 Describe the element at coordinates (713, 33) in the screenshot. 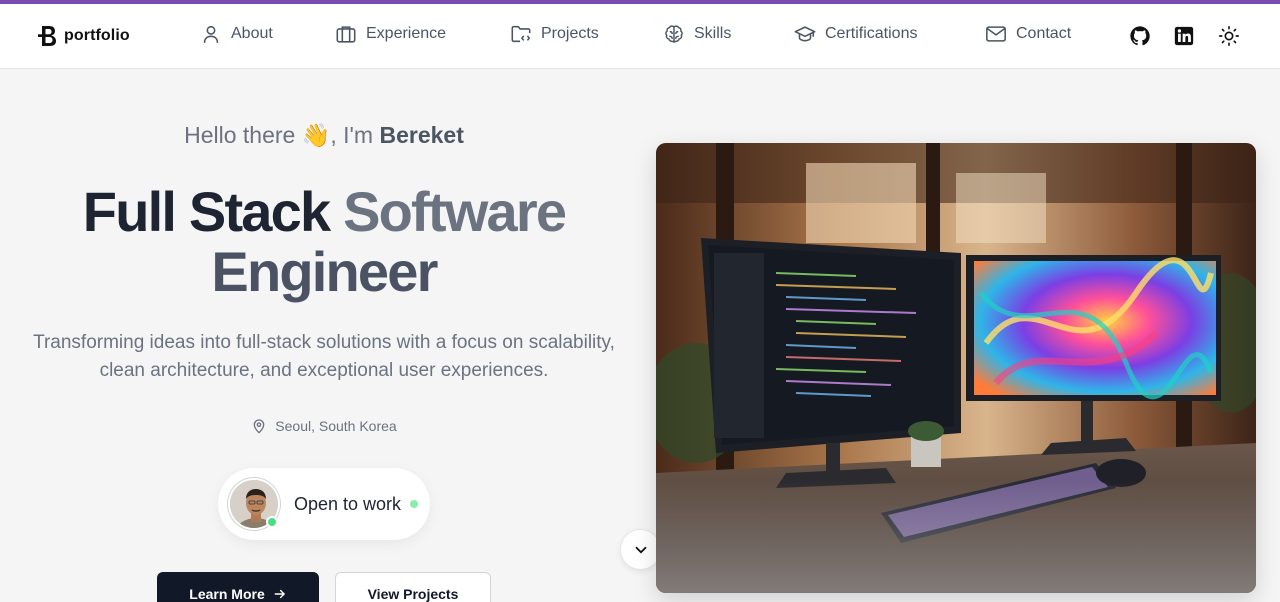

I see `nav-label: Skills` at that location.